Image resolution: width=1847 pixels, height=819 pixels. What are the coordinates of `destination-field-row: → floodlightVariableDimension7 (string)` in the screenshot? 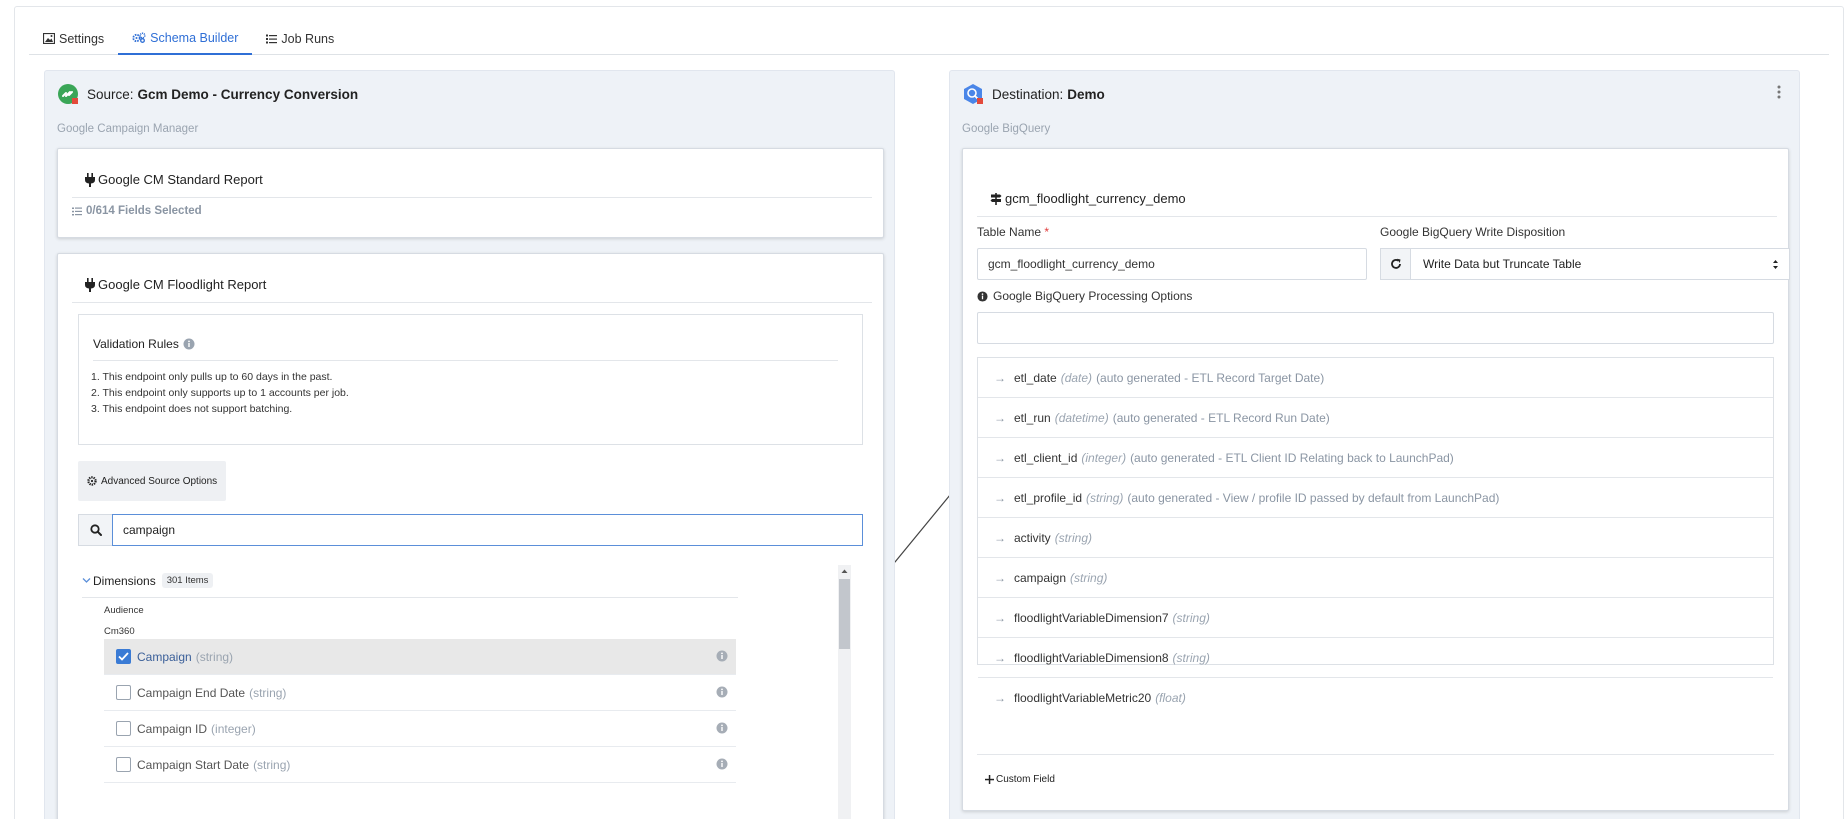 It's located at (1375, 618).